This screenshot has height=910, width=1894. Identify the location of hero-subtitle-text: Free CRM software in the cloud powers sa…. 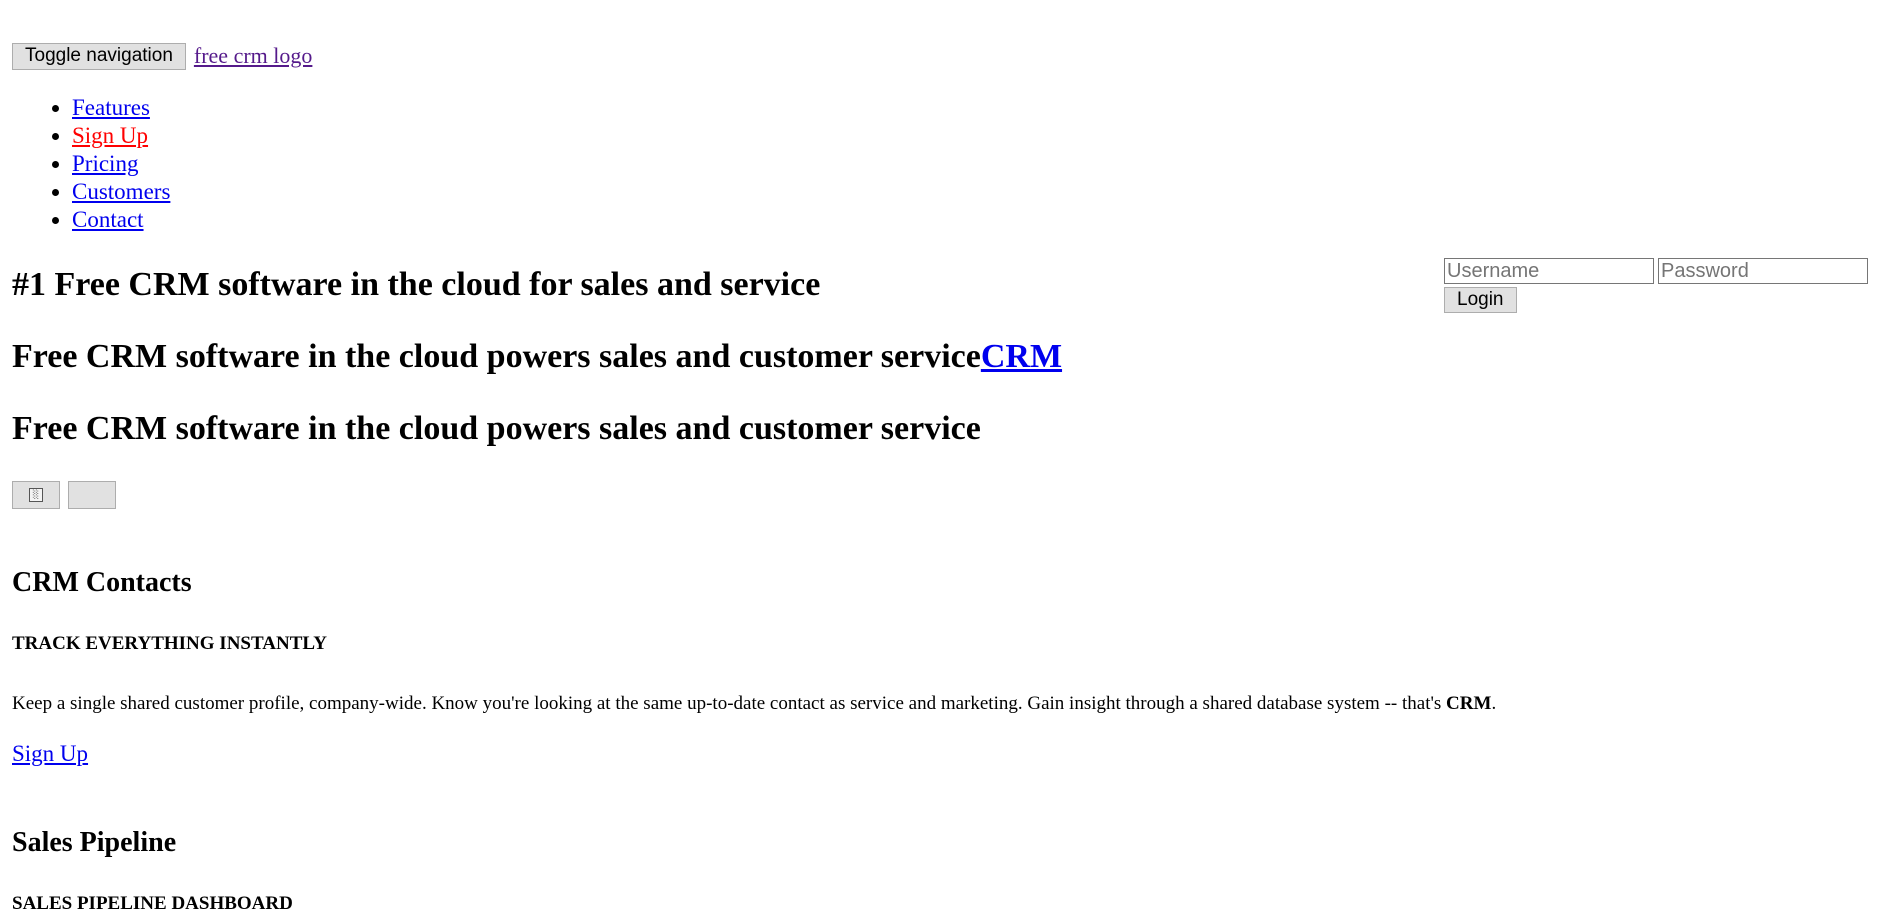
(496, 356).